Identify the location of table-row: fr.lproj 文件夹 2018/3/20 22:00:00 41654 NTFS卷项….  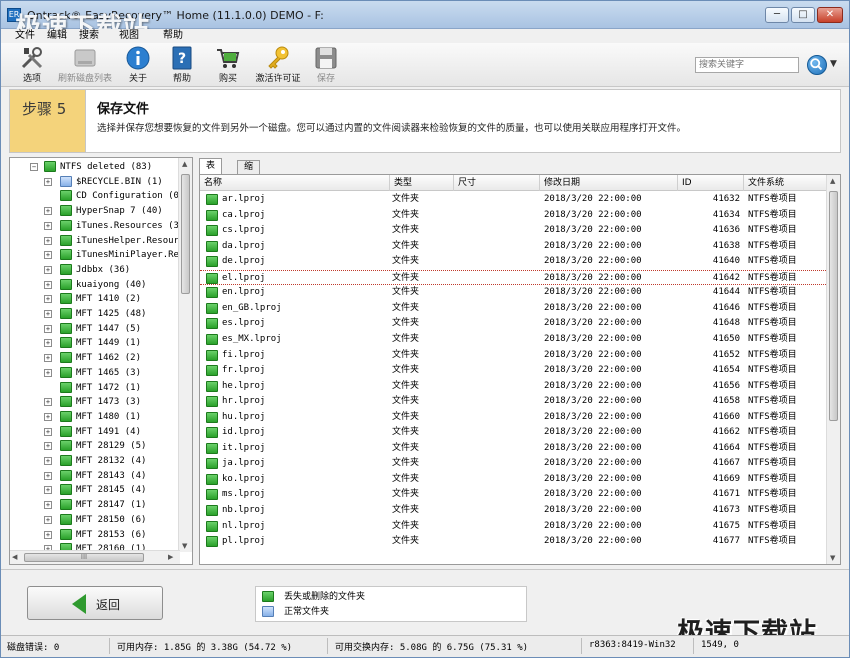
(514, 371).